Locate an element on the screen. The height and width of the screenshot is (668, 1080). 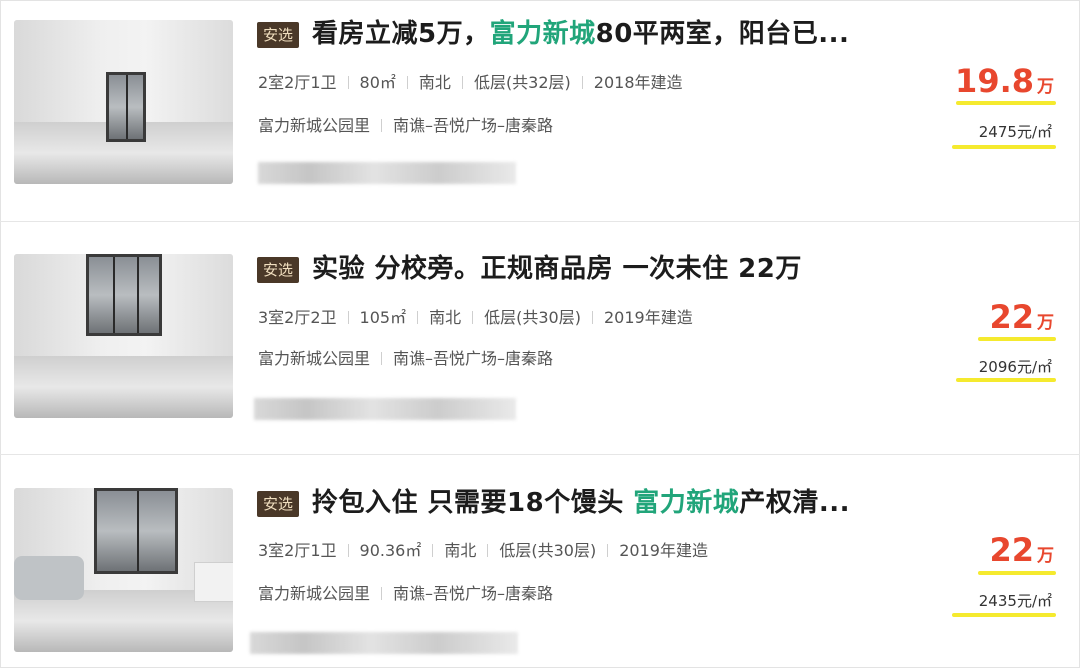
build-year: 2018年建造 is located at coordinates (638, 82).